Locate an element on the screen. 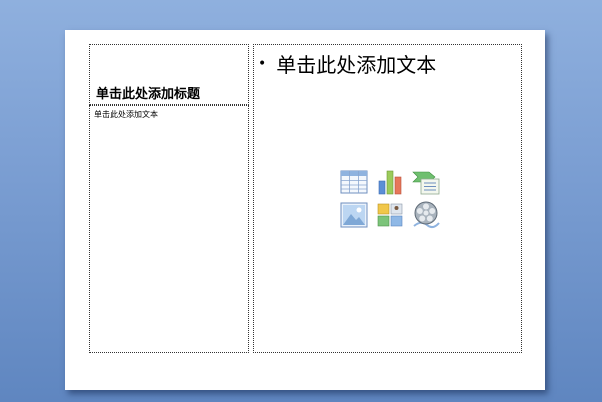 The width and height of the screenshot is (602, 402). media-clip-icon is located at coordinates (426, 214).